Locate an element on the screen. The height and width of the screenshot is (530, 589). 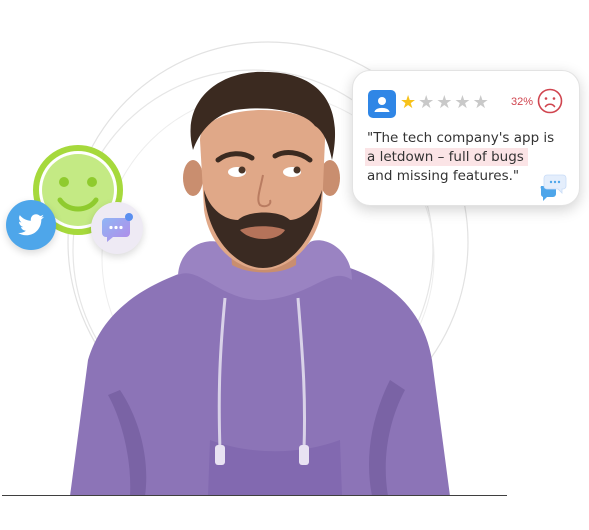
quote-line: "The tech company's app is is located at coordinates (461, 138).